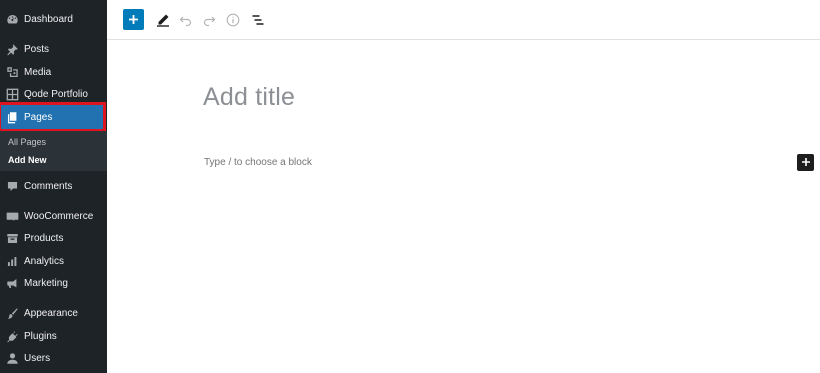 The width and height of the screenshot is (820, 373). I want to click on plug-icon, so click(12, 336).